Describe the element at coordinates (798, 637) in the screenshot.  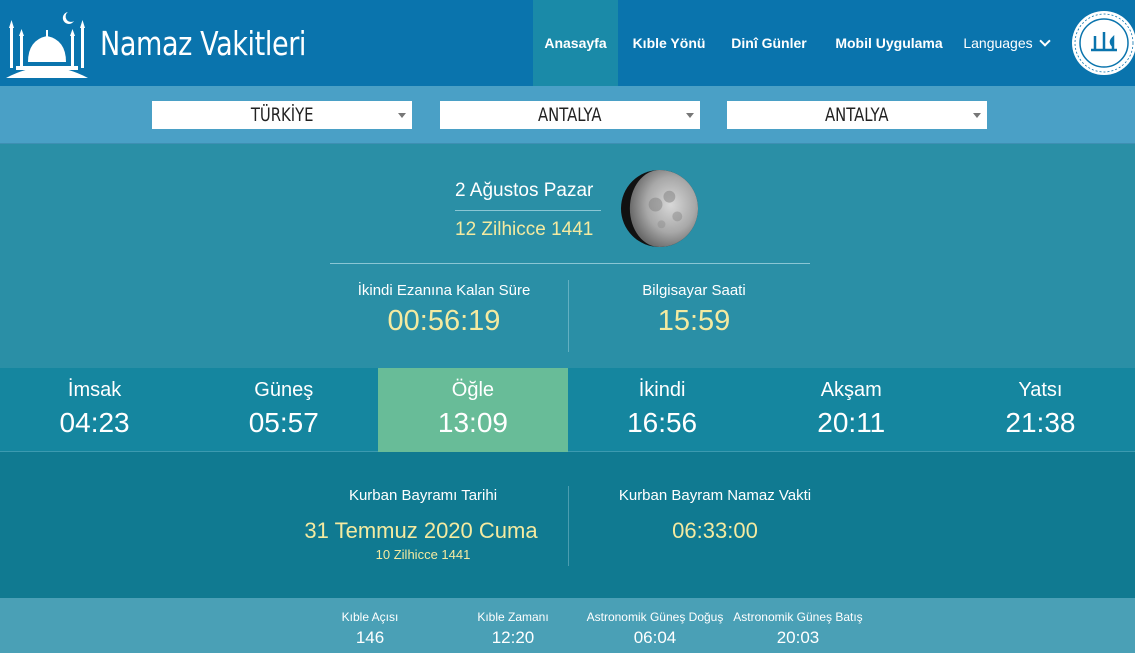
I see `sunset-value: 20:03` at that location.